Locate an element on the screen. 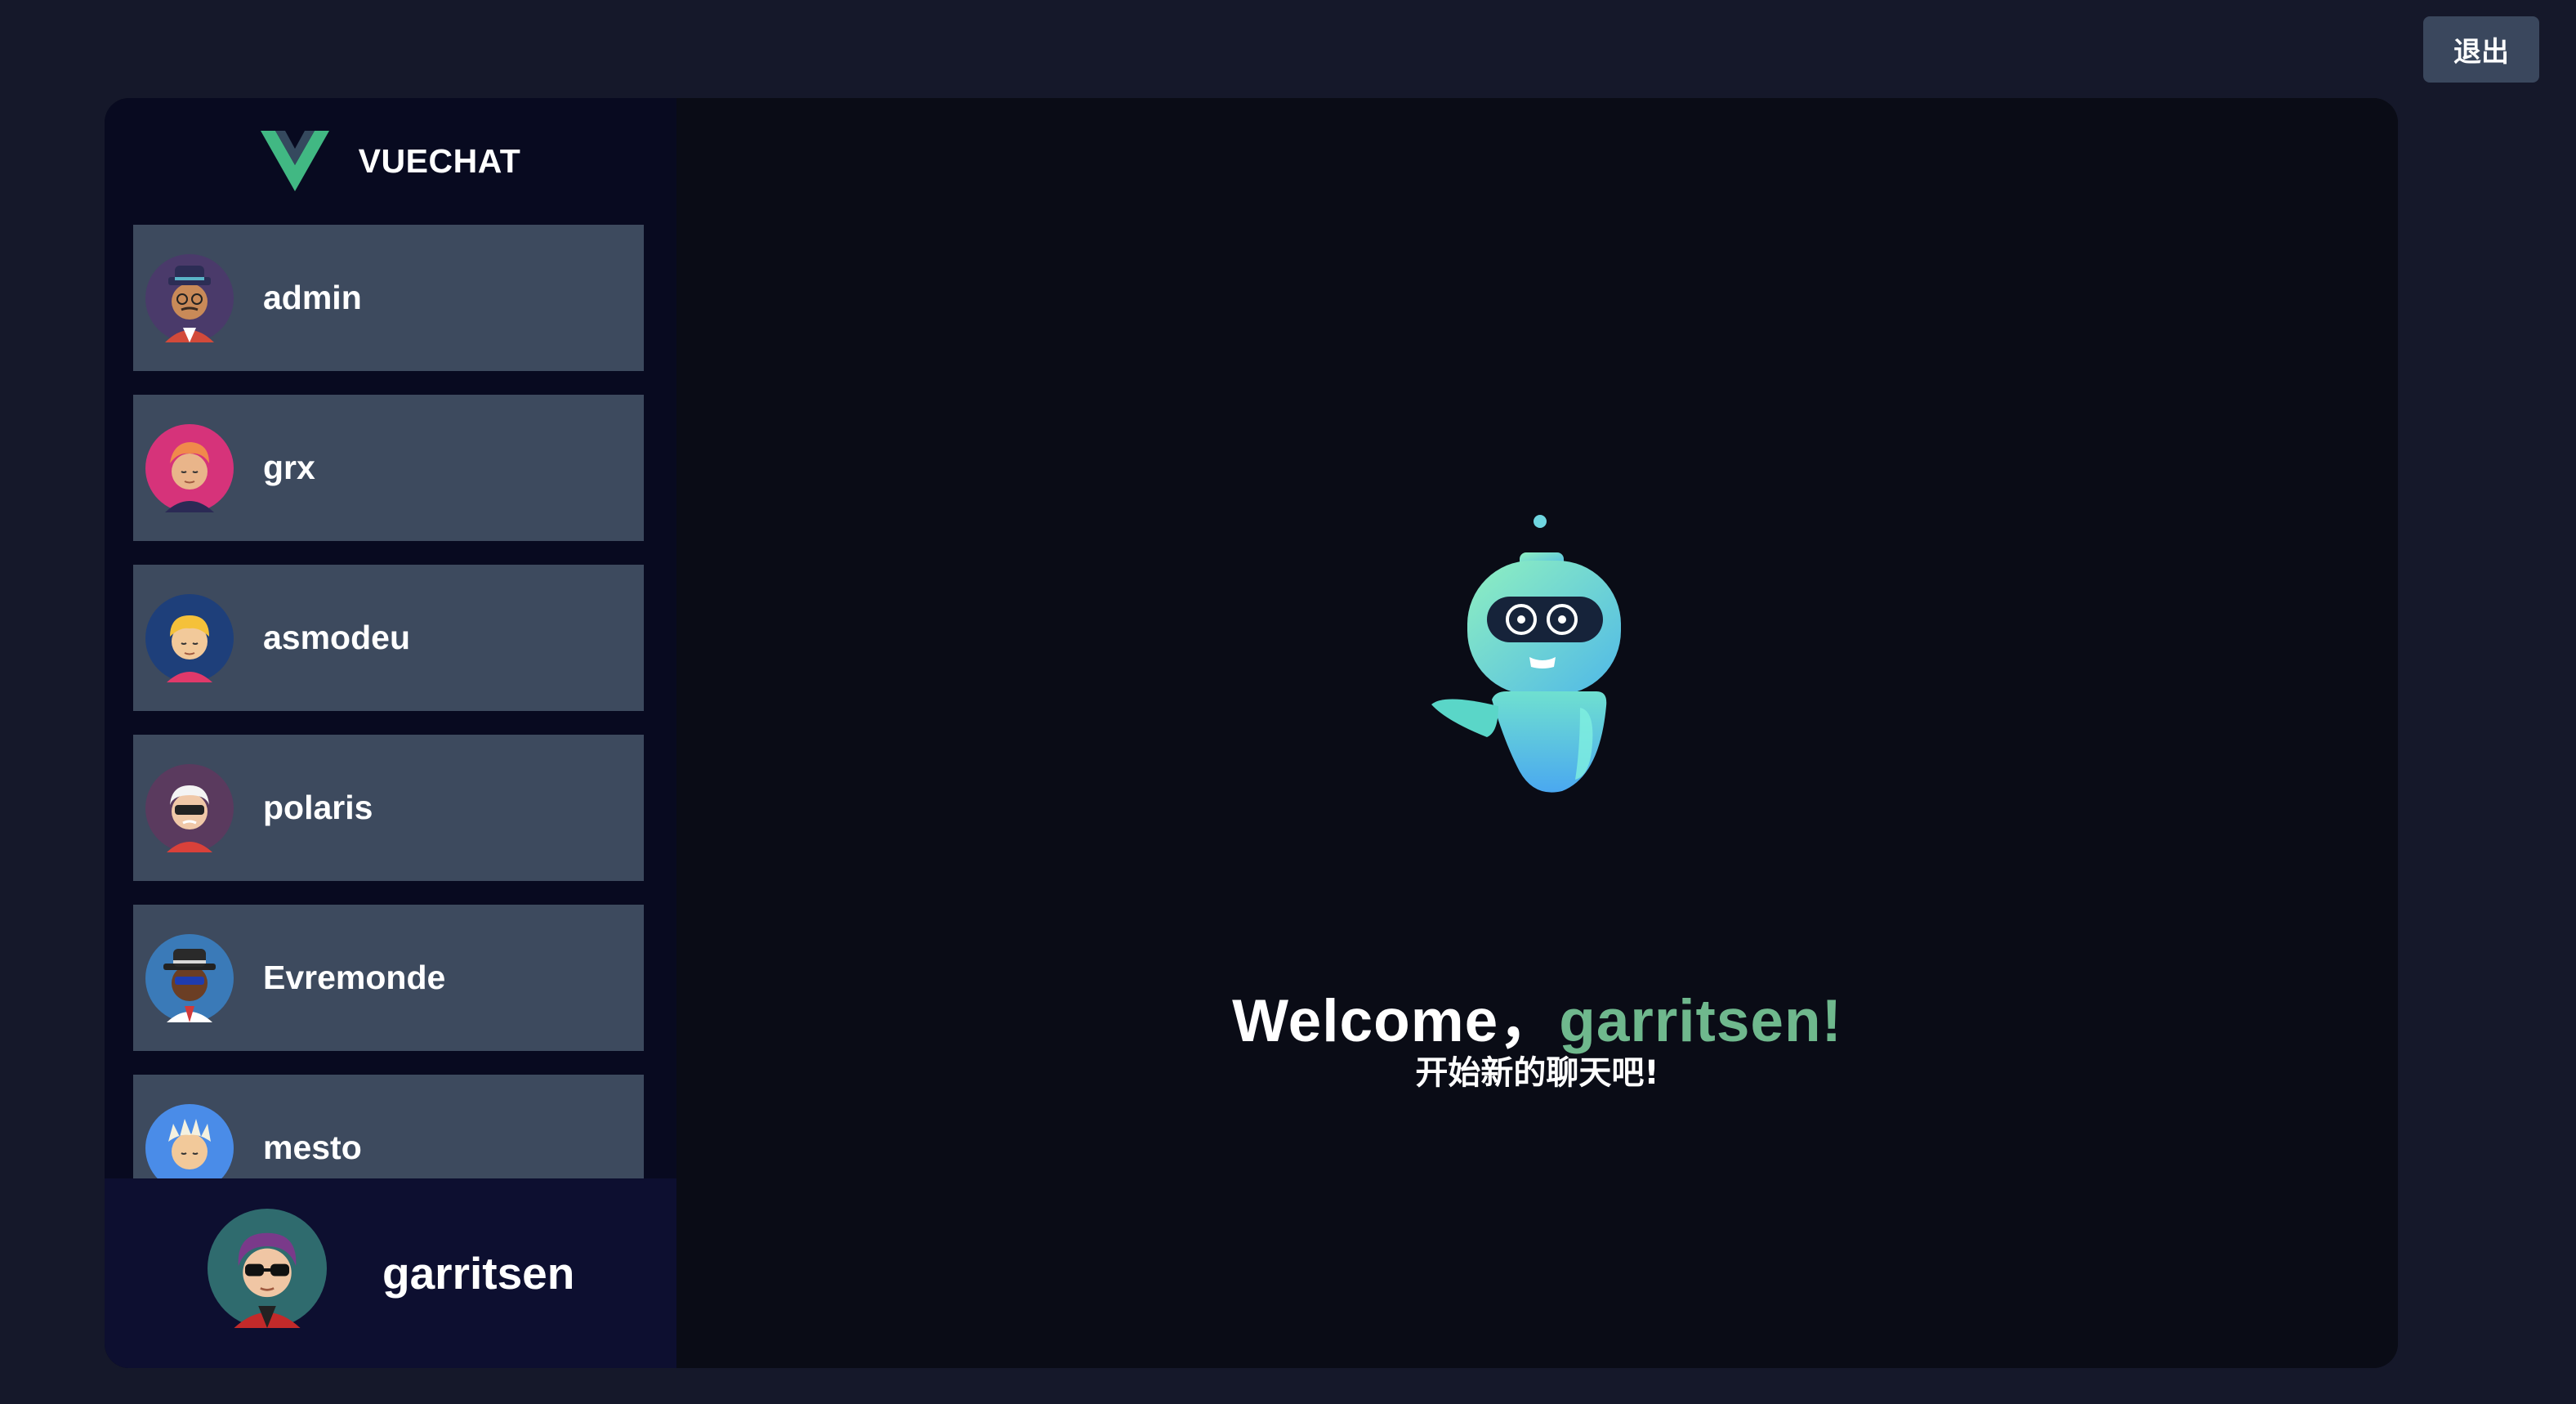 This screenshot has width=2576, height=1404. contact-name: Evremonde is located at coordinates (354, 977).